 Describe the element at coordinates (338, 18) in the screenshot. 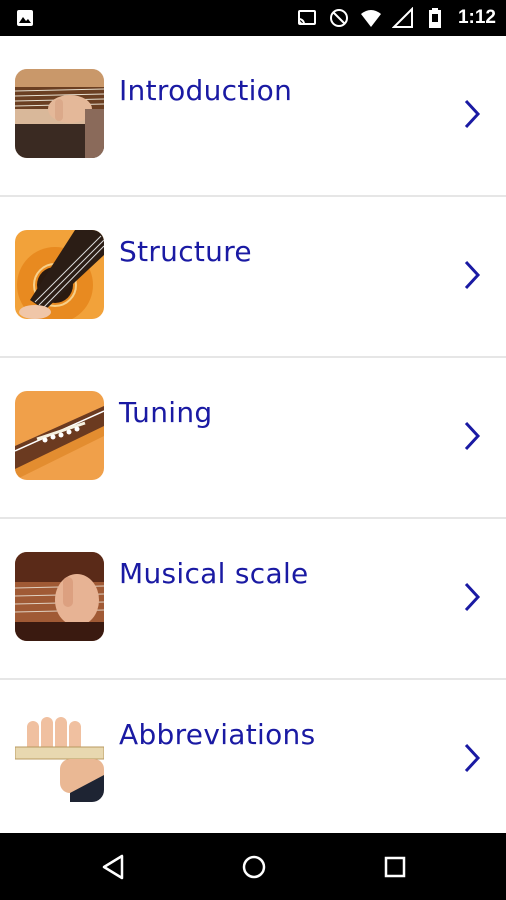

I see `do-not-disturb-icon` at that location.